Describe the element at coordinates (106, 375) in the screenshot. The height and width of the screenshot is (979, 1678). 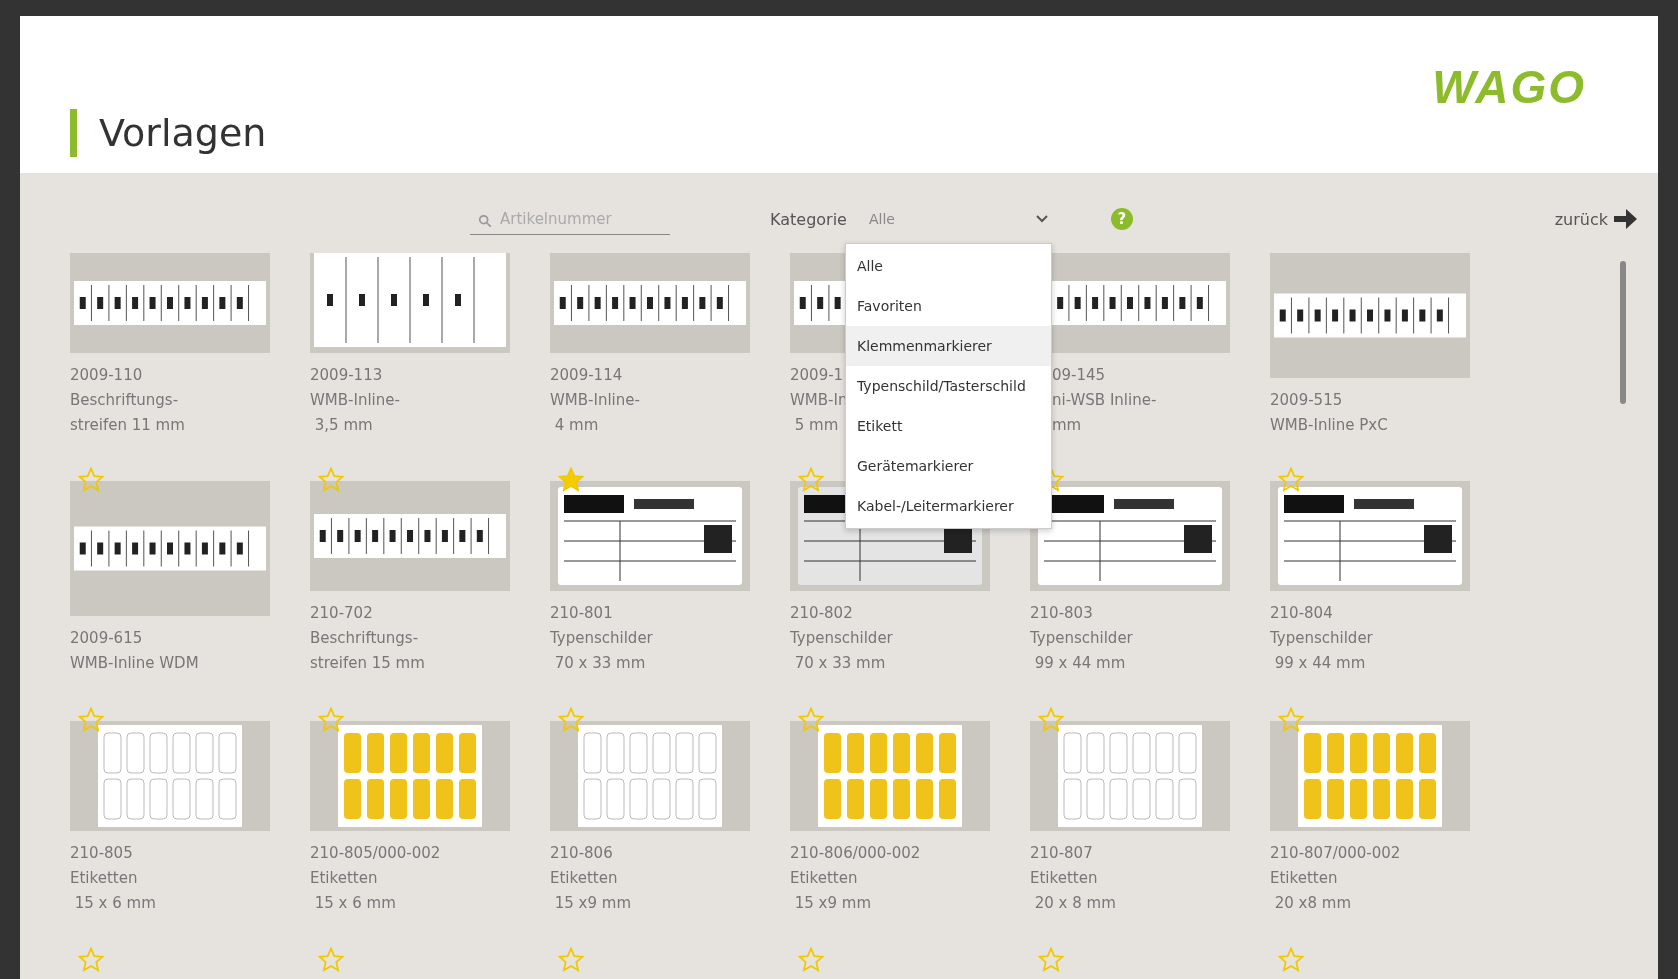
I see `template-code: 2009-110` at that location.